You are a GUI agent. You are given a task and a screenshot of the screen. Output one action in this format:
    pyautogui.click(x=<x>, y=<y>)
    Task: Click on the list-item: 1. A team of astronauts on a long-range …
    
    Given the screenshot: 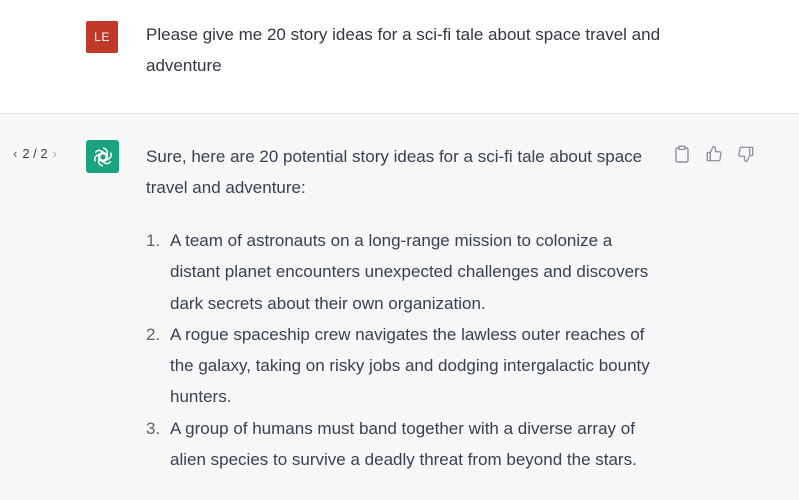 What is the action you would take?
    pyautogui.click(x=406, y=272)
    